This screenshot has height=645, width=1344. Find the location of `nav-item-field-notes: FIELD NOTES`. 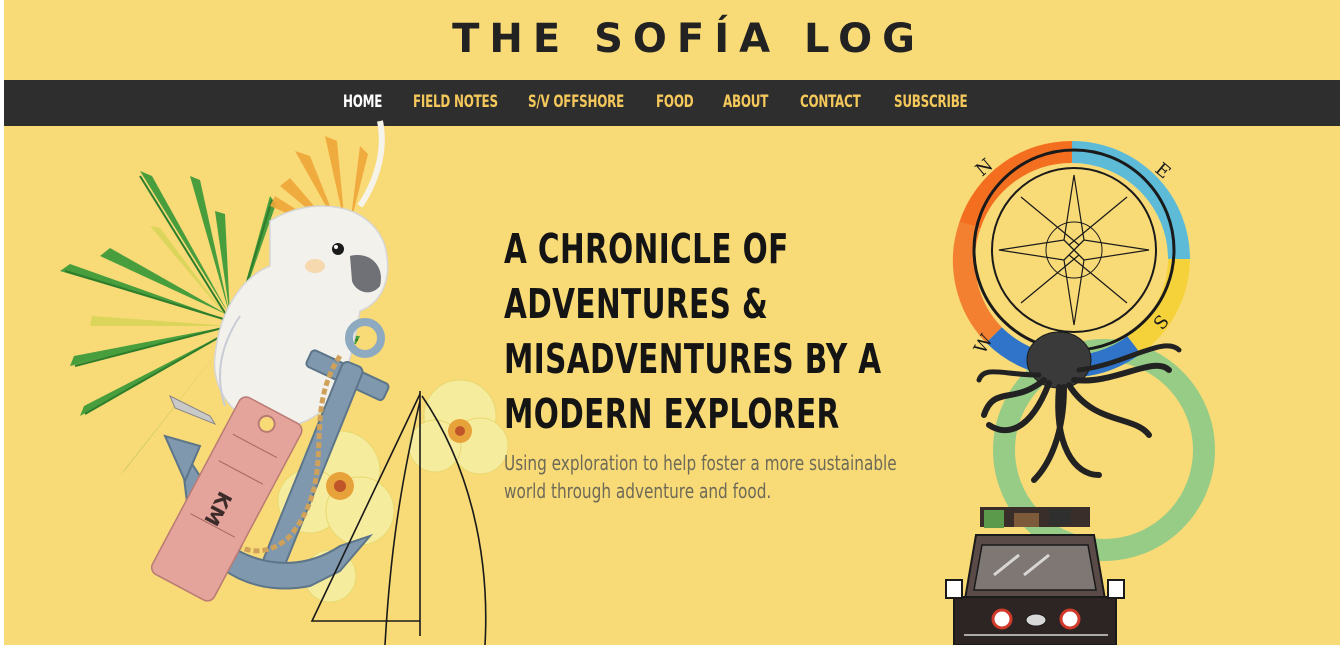

nav-item-field-notes: FIELD NOTES is located at coordinates (467, 102).